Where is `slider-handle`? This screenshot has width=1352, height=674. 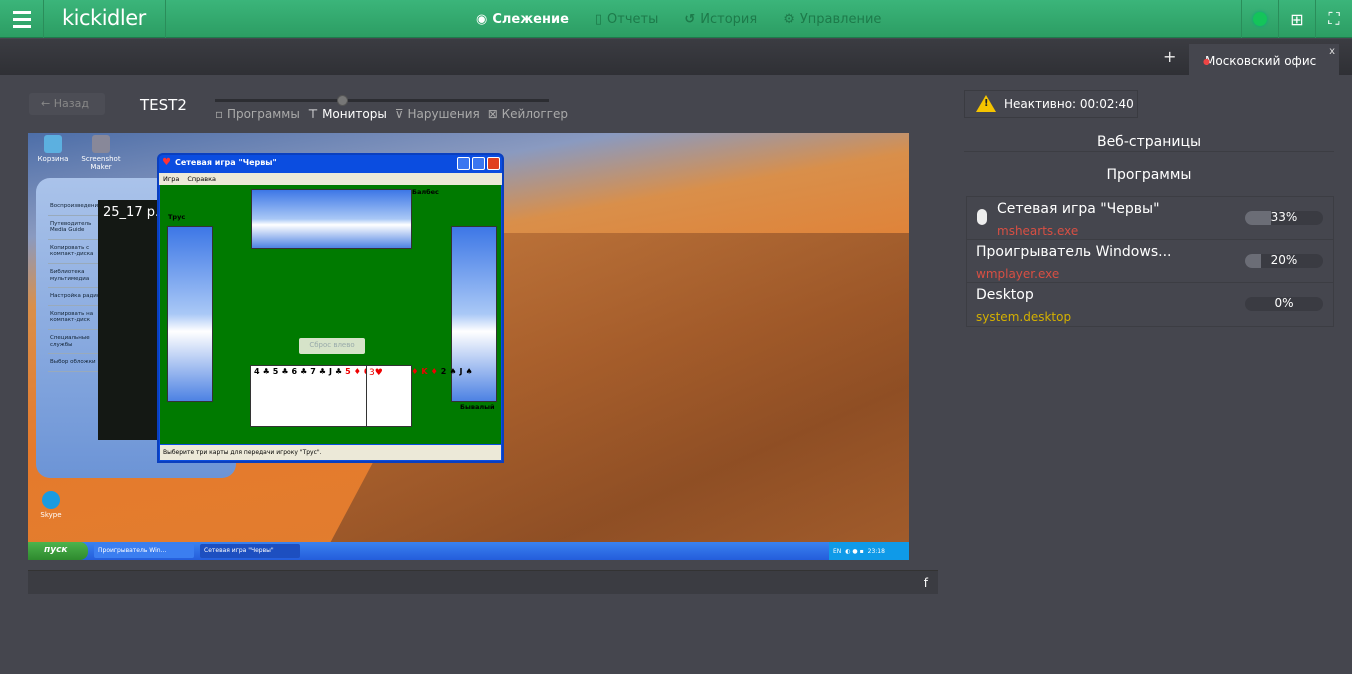 slider-handle is located at coordinates (342, 100).